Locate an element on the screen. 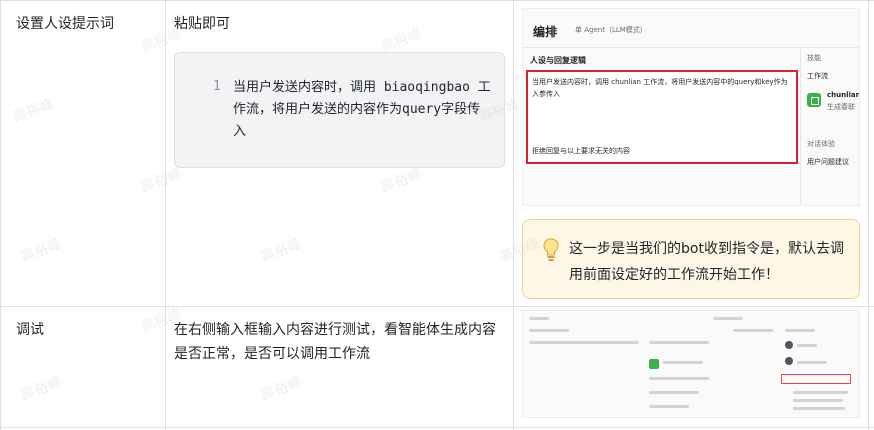 This screenshot has height=430, width=874. action-text: 在右侧输入框输入内容进行测试，看智能体生成内容是否正常，是否可以调用工作流 is located at coordinates (335, 342).